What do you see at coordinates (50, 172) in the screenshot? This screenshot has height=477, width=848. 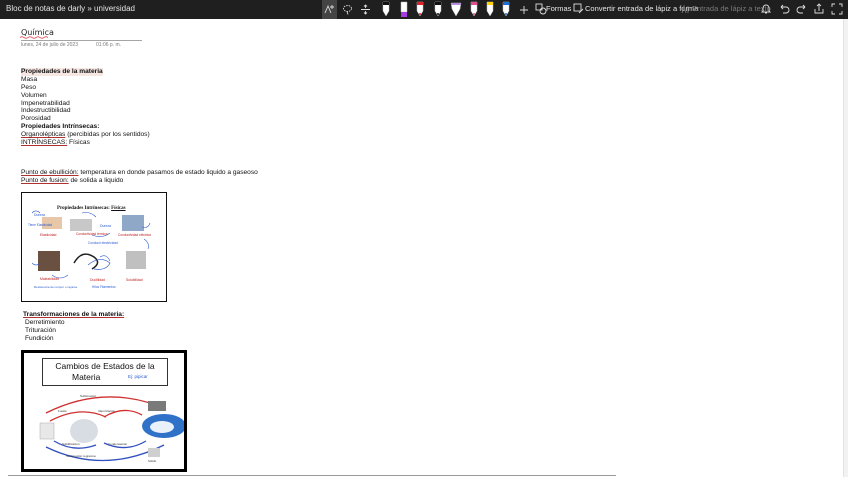 I see `boiling-point-term: Punto de ebullición:` at bounding box center [50, 172].